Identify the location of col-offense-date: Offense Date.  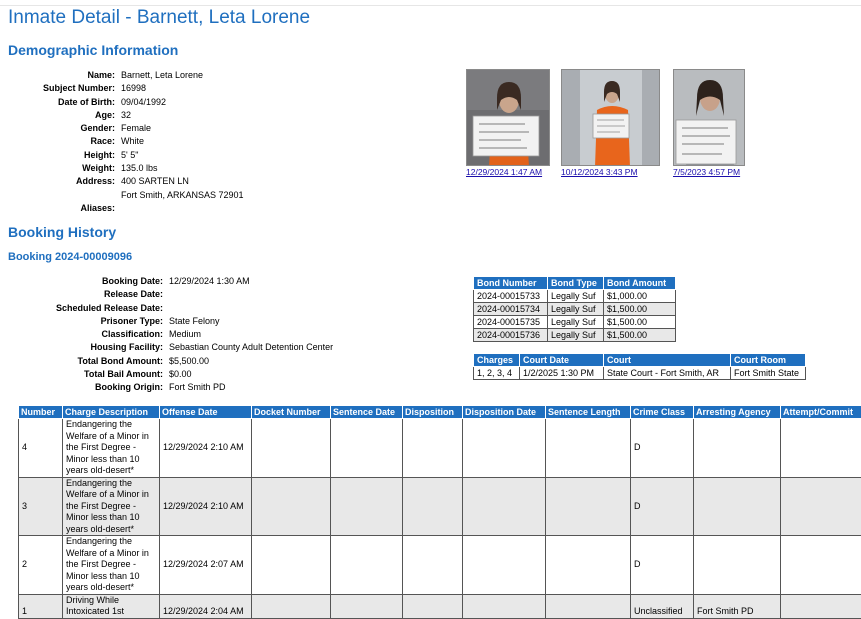
(206, 412).